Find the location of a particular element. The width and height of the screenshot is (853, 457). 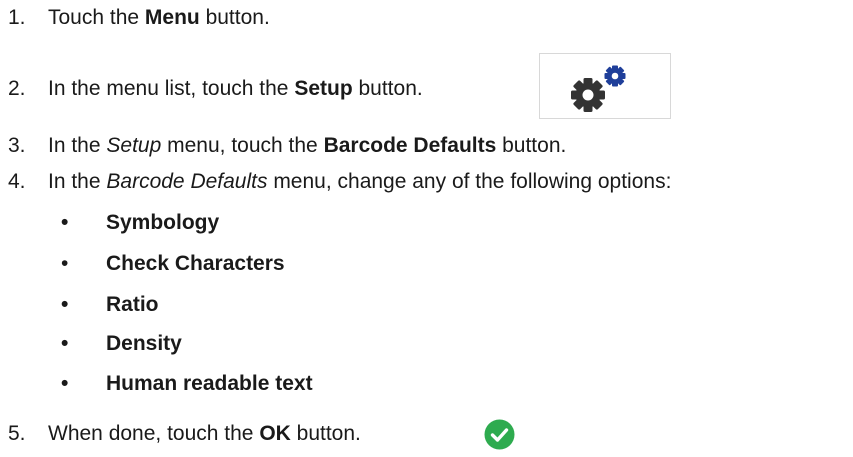

setup-menu-ref: Setup is located at coordinates (134, 145).